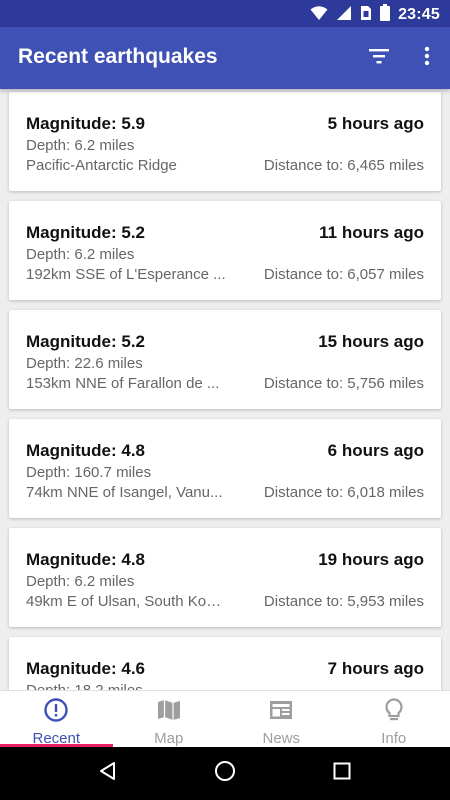 The image size is (450, 800). Describe the element at coordinates (319, 15) in the screenshot. I see `wifi-icon` at that location.